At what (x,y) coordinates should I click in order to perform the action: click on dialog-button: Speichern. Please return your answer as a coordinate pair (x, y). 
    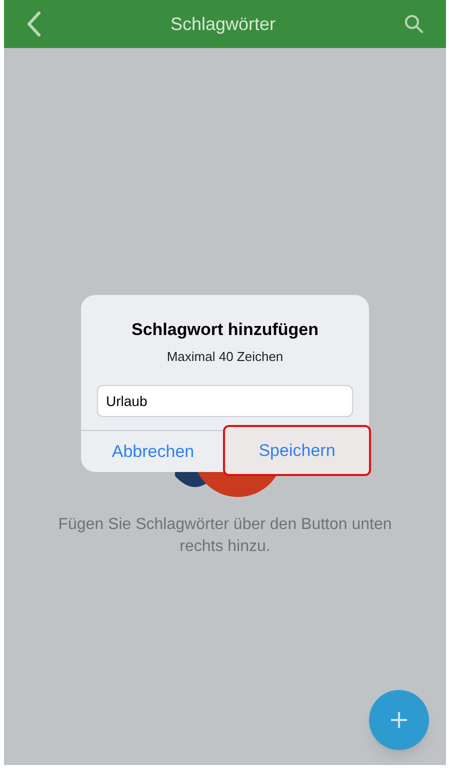
    Looking at the image, I should click on (297, 450).